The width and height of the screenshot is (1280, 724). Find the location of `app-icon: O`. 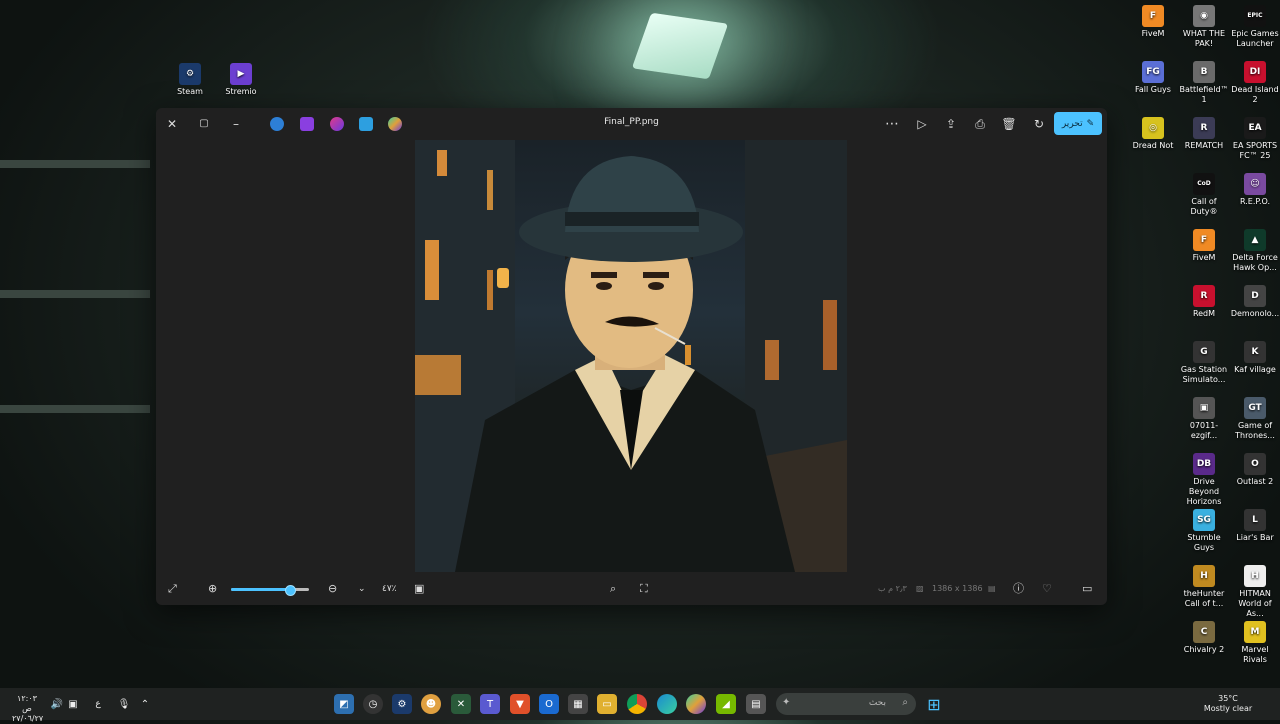

app-icon: O is located at coordinates (1255, 464).